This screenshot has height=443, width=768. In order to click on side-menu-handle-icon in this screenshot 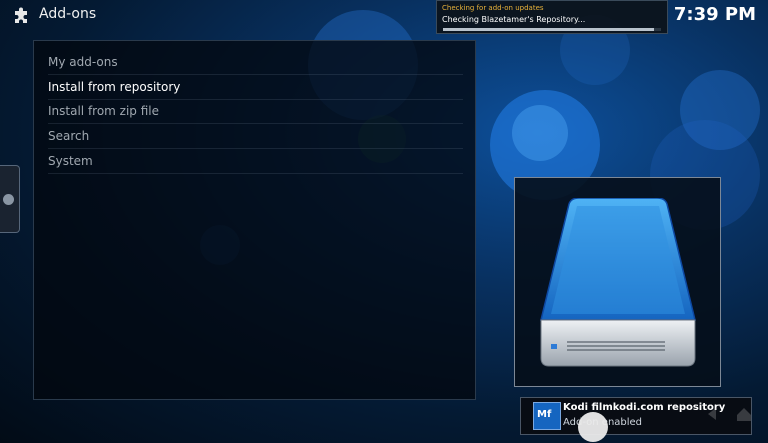, I will do `click(8, 199)`.